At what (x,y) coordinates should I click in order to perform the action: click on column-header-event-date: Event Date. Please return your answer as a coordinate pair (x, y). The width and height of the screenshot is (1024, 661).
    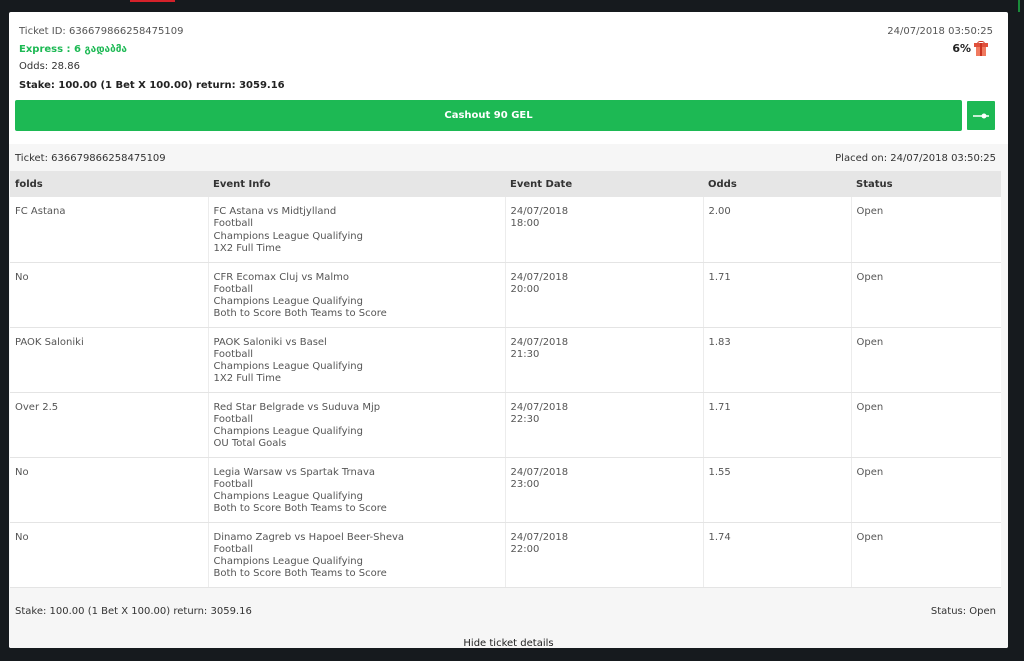
    Looking at the image, I should click on (604, 184).